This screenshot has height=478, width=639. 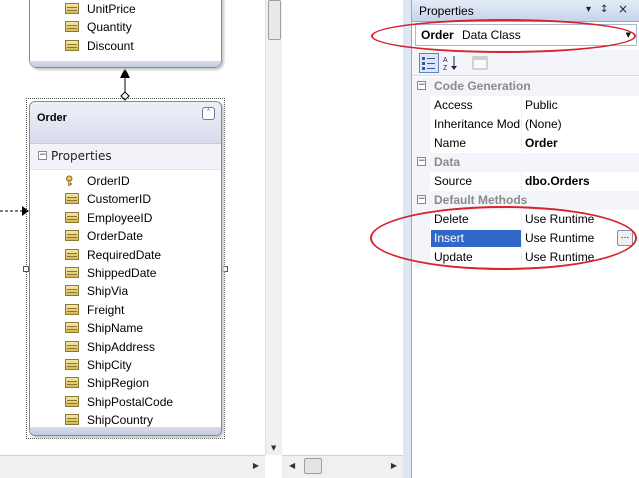 I want to click on scroll-left-icon: ◀, so click(x=292, y=465).